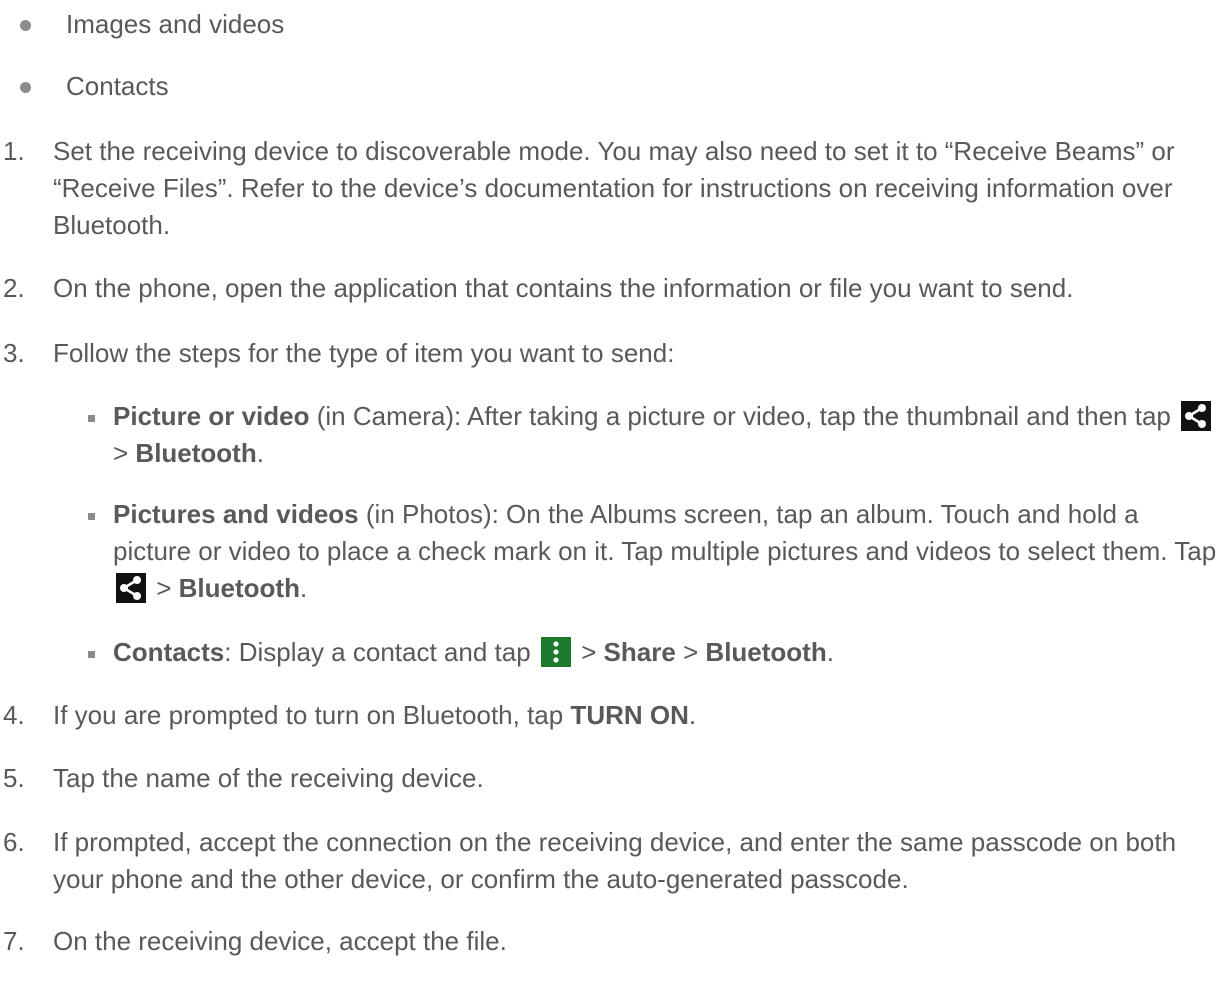 The image size is (1227, 1004). I want to click on subitem-title: Contacts, so click(169, 652).